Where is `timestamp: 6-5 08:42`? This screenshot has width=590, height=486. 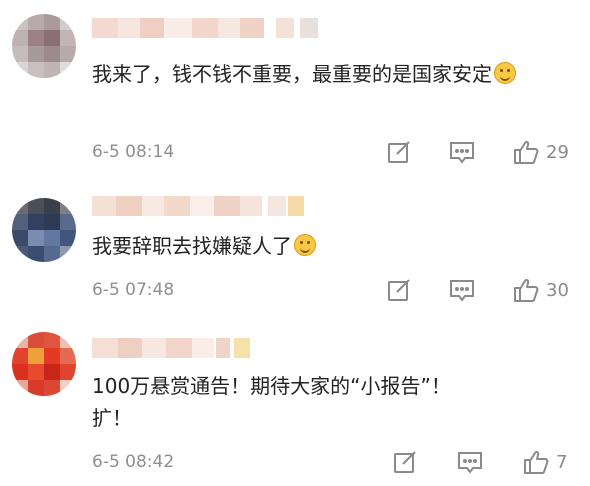 timestamp: 6-5 08:42 is located at coordinates (133, 462).